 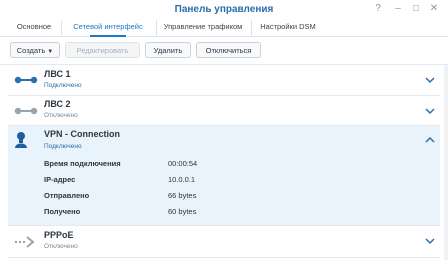 What do you see at coordinates (60, 179) in the screenshot?
I see `detail-key: IP-адрес` at bounding box center [60, 179].